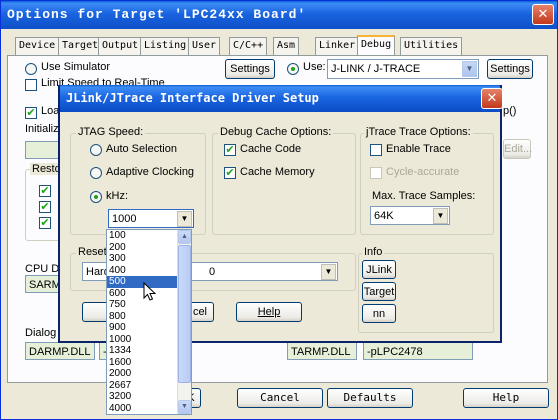 This screenshot has width=558, height=420. Describe the element at coordinates (120, 46) in the screenshot. I see `tab-output: Output` at that location.